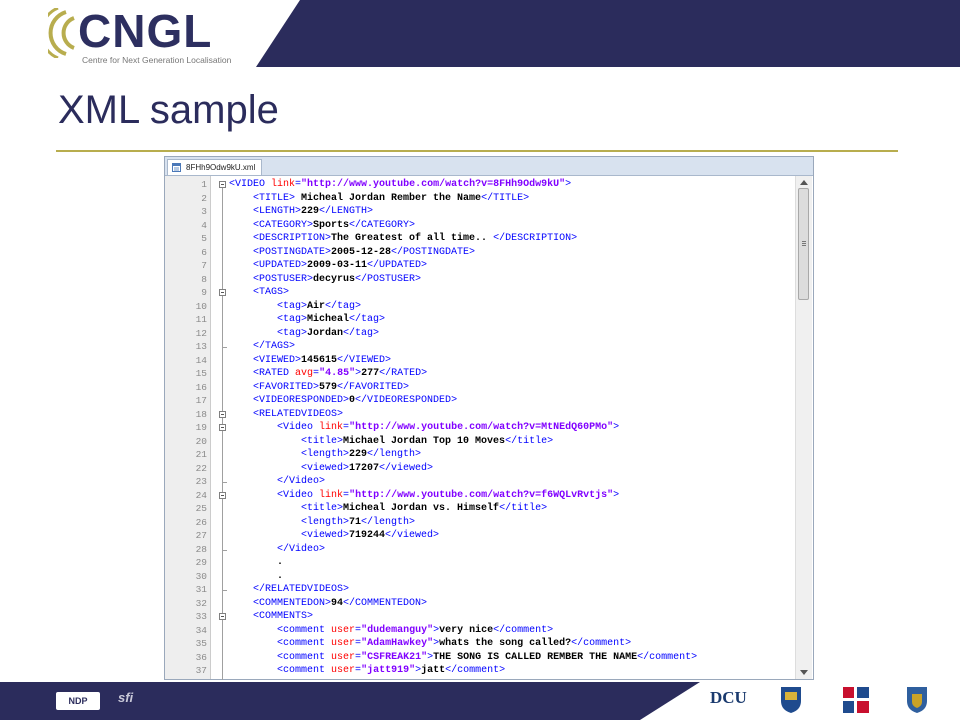  Describe the element at coordinates (304, 670) in the screenshot. I see `xml-tag: <comment` at that location.